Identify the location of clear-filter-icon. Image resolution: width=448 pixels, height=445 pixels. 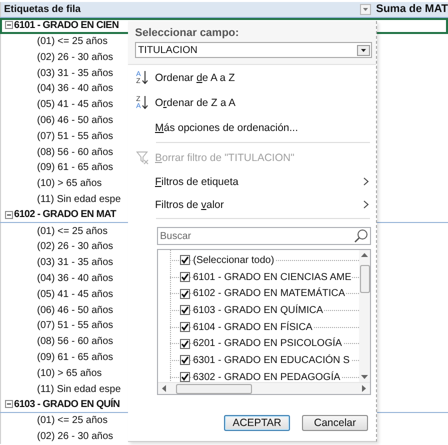
(142, 157).